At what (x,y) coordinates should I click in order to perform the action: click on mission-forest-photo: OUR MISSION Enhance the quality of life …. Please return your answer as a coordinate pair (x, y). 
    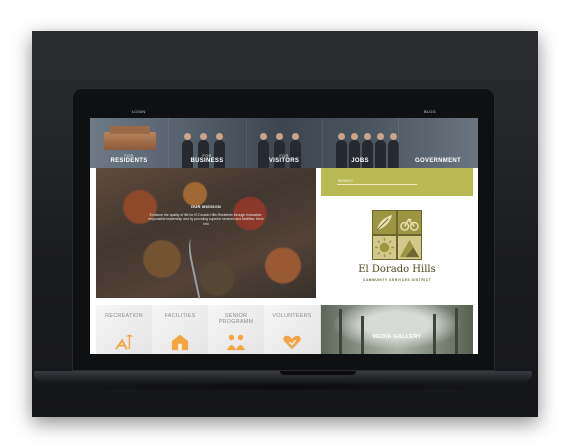
    Looking at the image, I should click on (206, 233).